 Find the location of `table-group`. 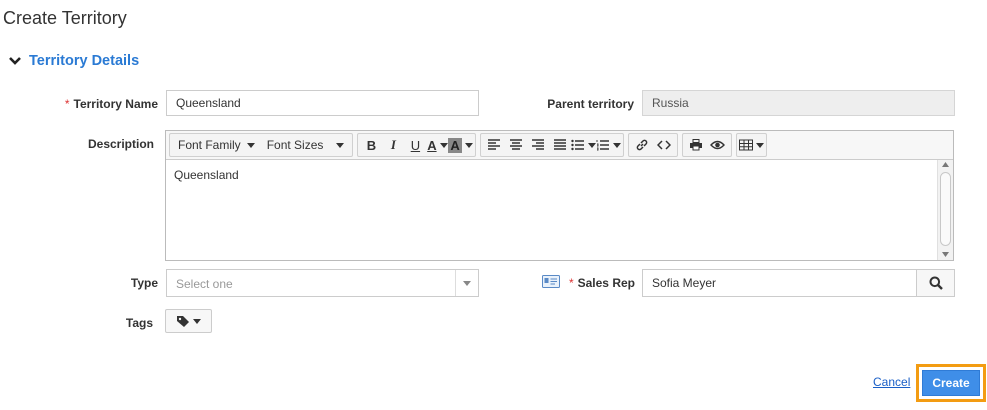

table-group is located at coordinates (751, 145).